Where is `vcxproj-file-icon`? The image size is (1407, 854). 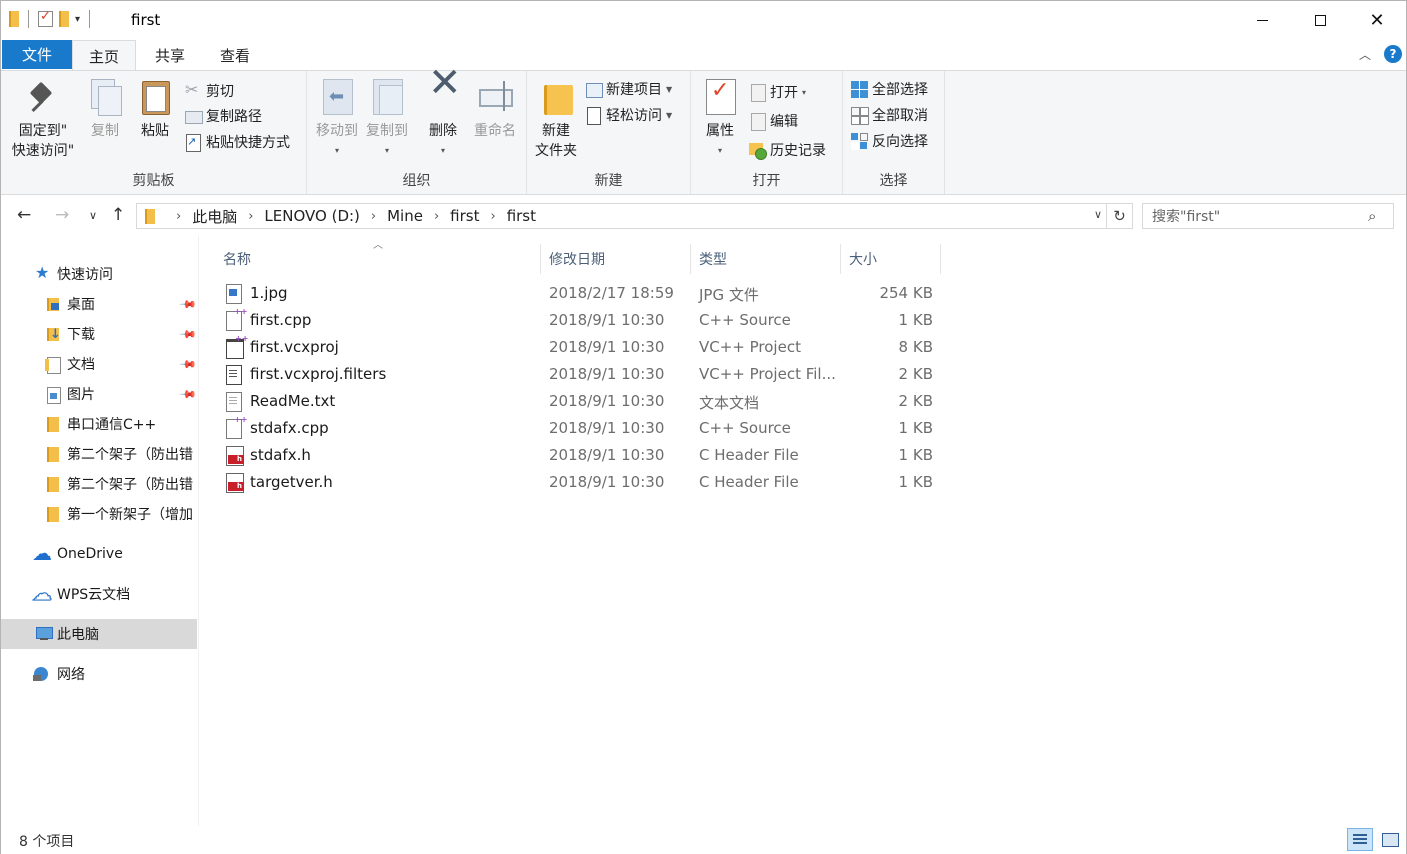
vcxproj-file-icon is located at coordinates (237, 346).